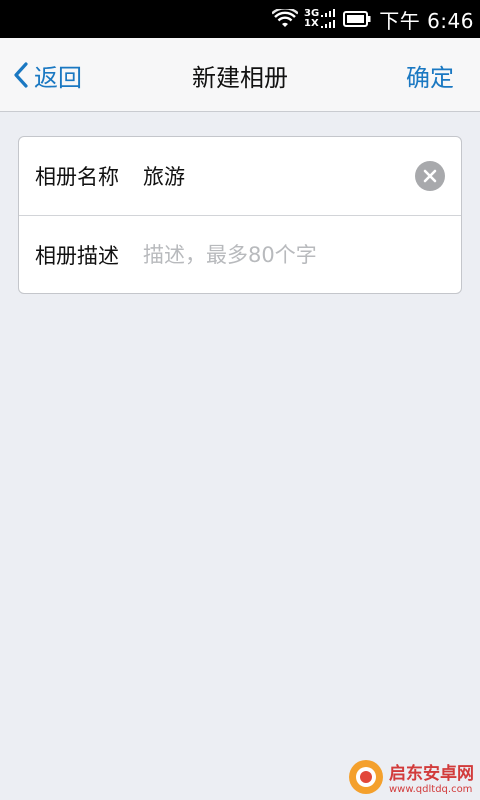  I want to click on album-name-row: 相册名称, so click(240, 176).